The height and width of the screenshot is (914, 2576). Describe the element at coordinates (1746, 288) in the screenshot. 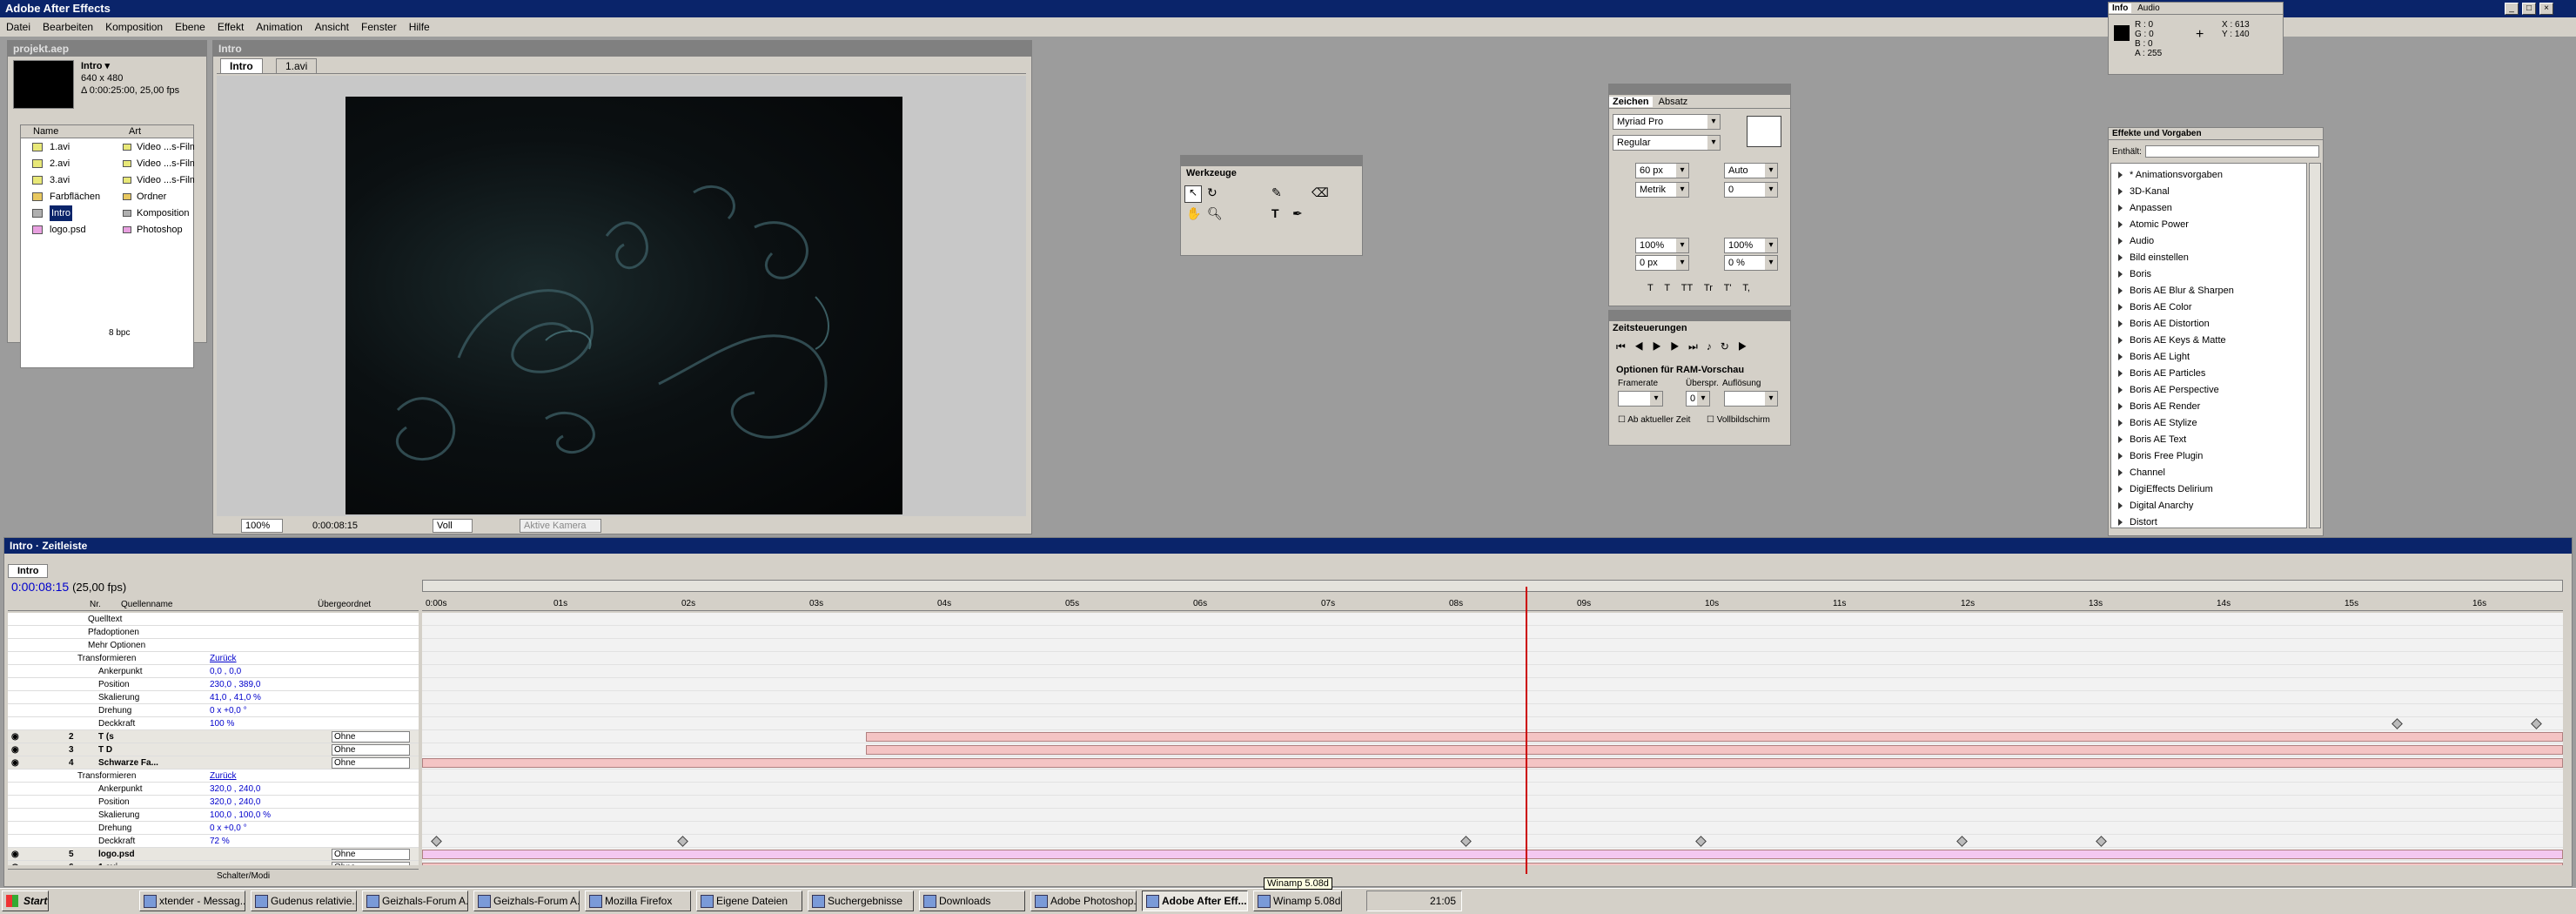

I see `subscript-button: T,` at that location.